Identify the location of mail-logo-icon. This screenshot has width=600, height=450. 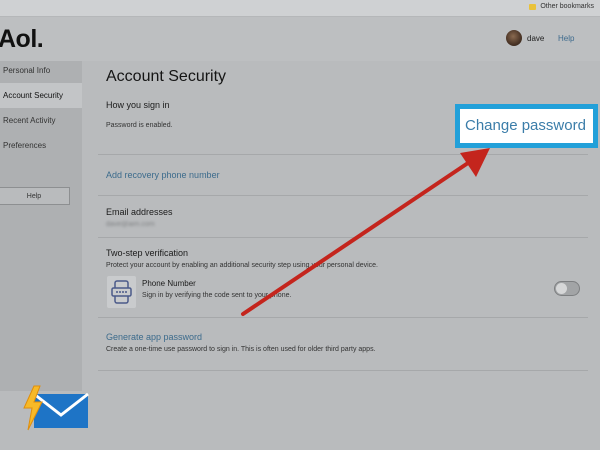
(56, 408).